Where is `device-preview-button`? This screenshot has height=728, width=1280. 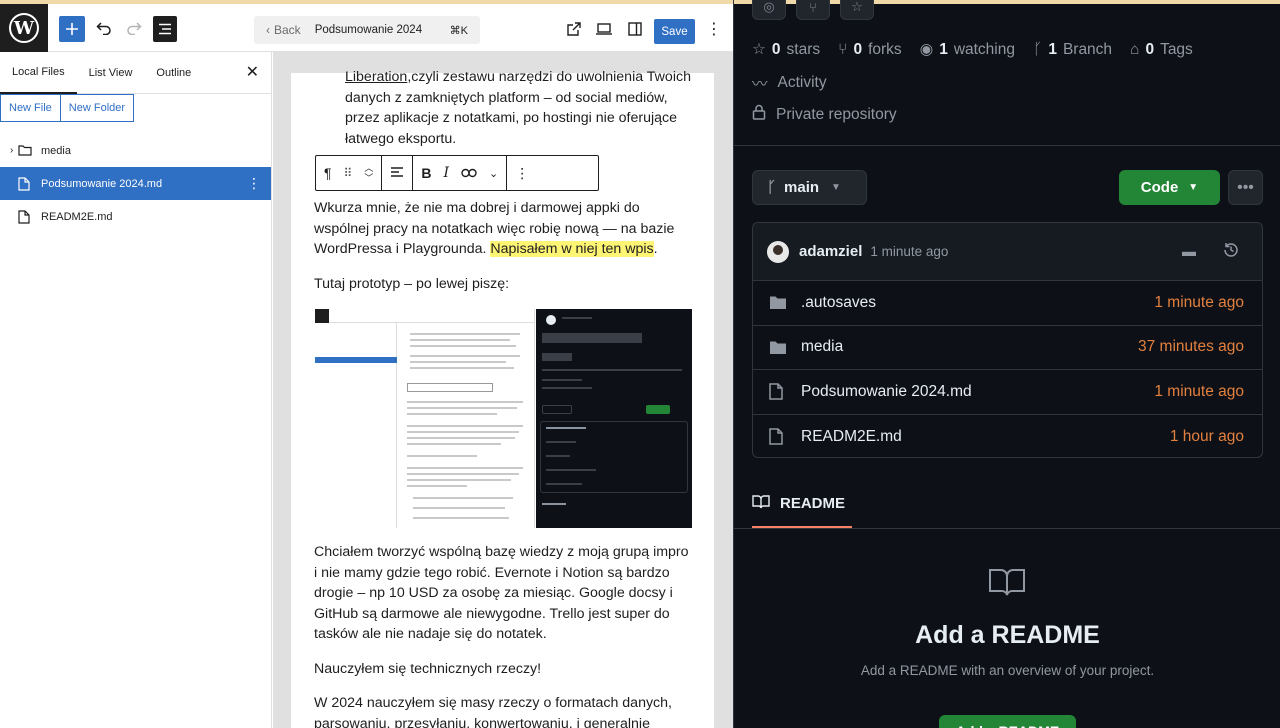
device-preview-button is located at coordinates (604, 29).